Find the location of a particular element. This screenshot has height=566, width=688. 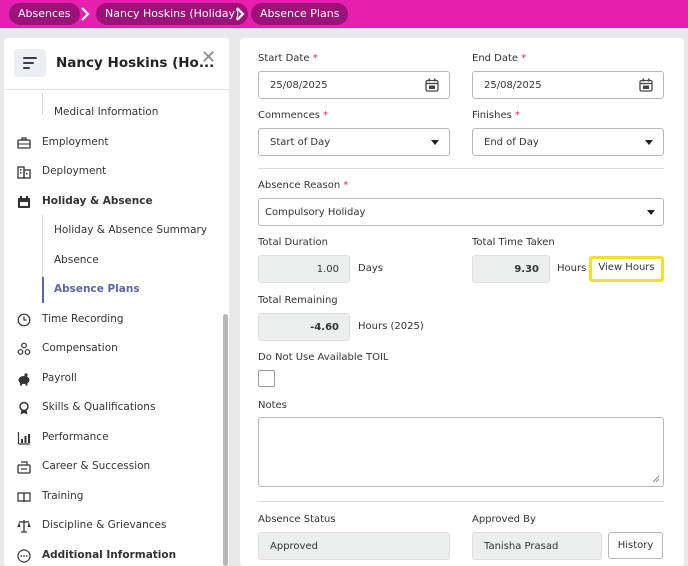

history-button: History is located at coordinates (635, 545).